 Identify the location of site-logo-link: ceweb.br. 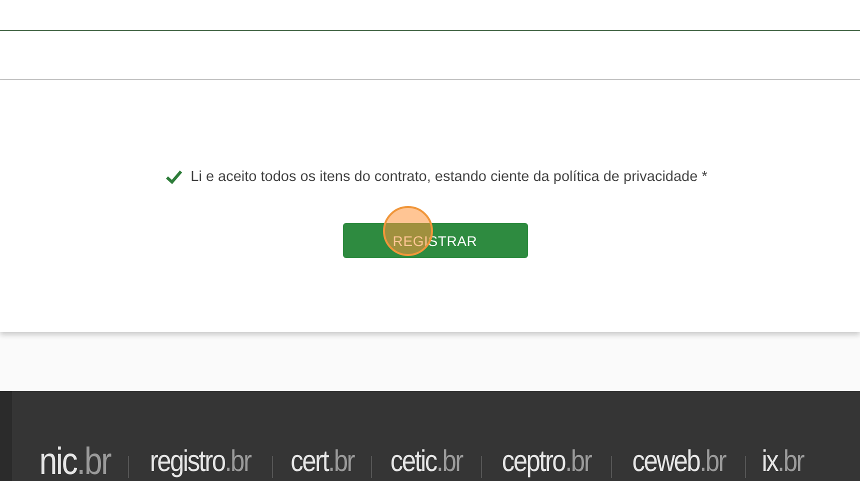
(679, 462).